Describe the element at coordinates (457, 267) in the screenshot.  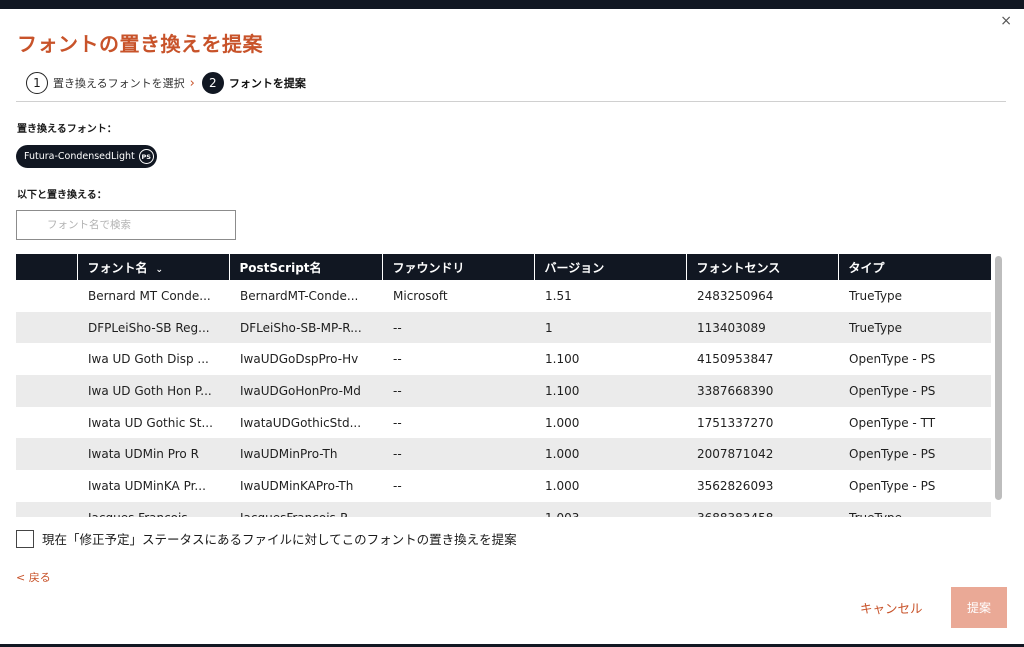
I see `column-header-foundry: ファウンドリ` at that location.